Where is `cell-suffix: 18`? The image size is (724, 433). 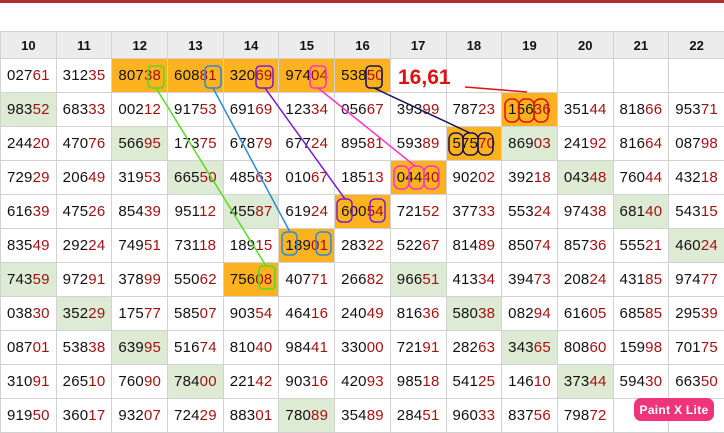
cell-suffix: 18 is located at coordinates (430, 381).